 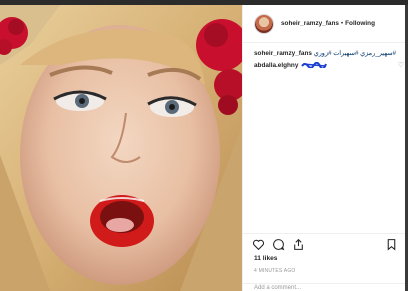 I want to click on heart-icon, so click(x=258, y=244).